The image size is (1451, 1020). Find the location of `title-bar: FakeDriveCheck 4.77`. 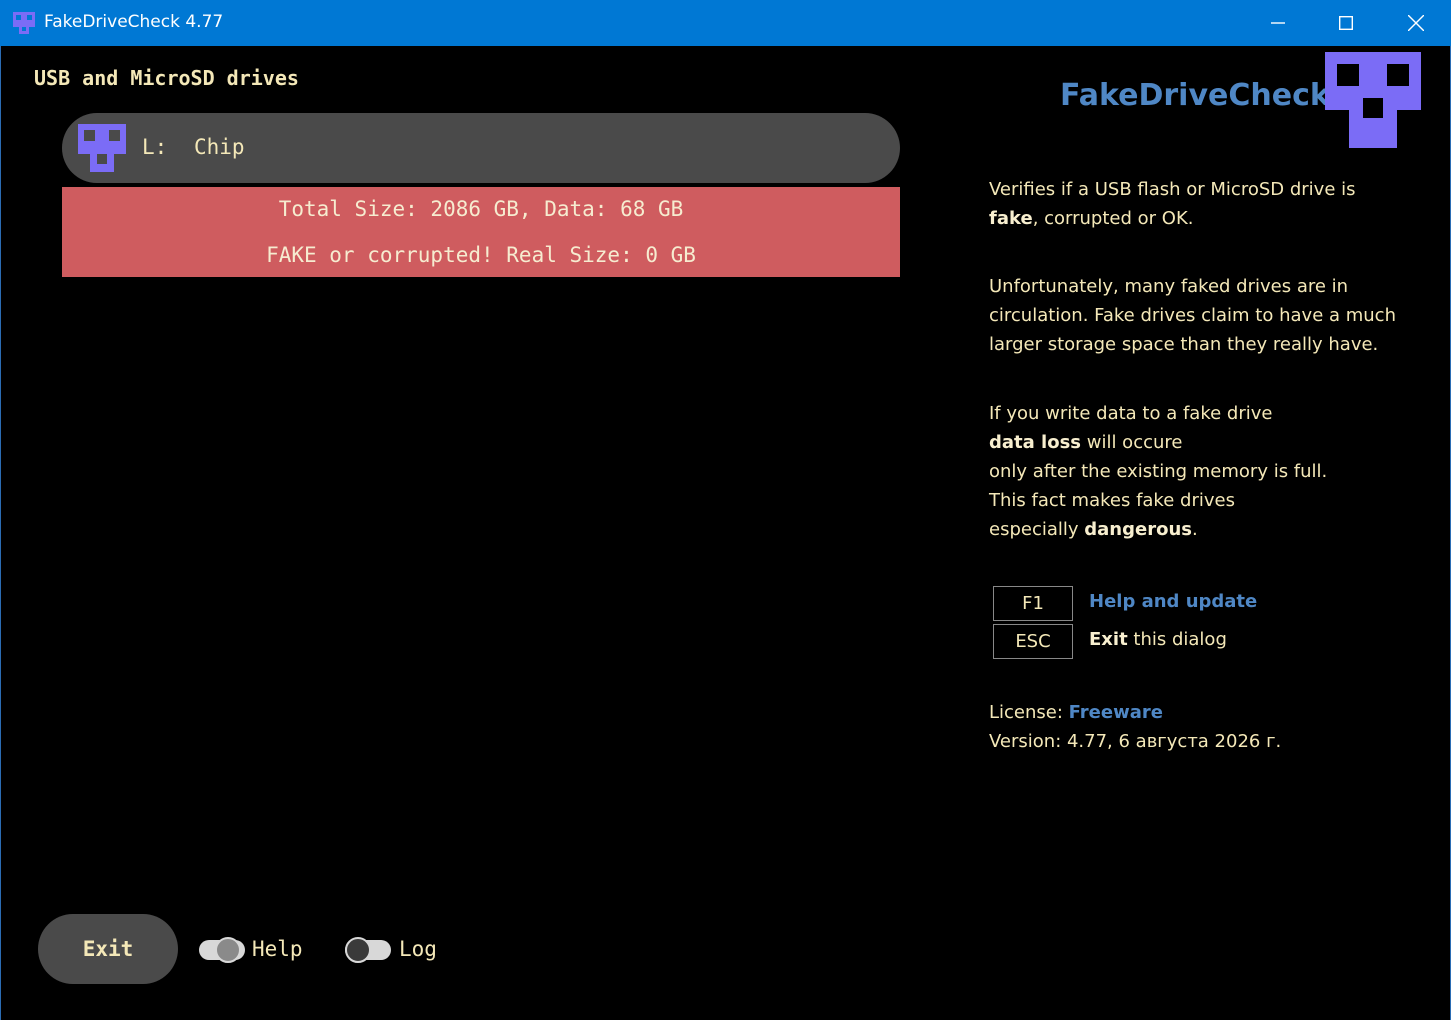

title-bar: FakeDriveCheck 4.77 is located at coordinates (725, 23).